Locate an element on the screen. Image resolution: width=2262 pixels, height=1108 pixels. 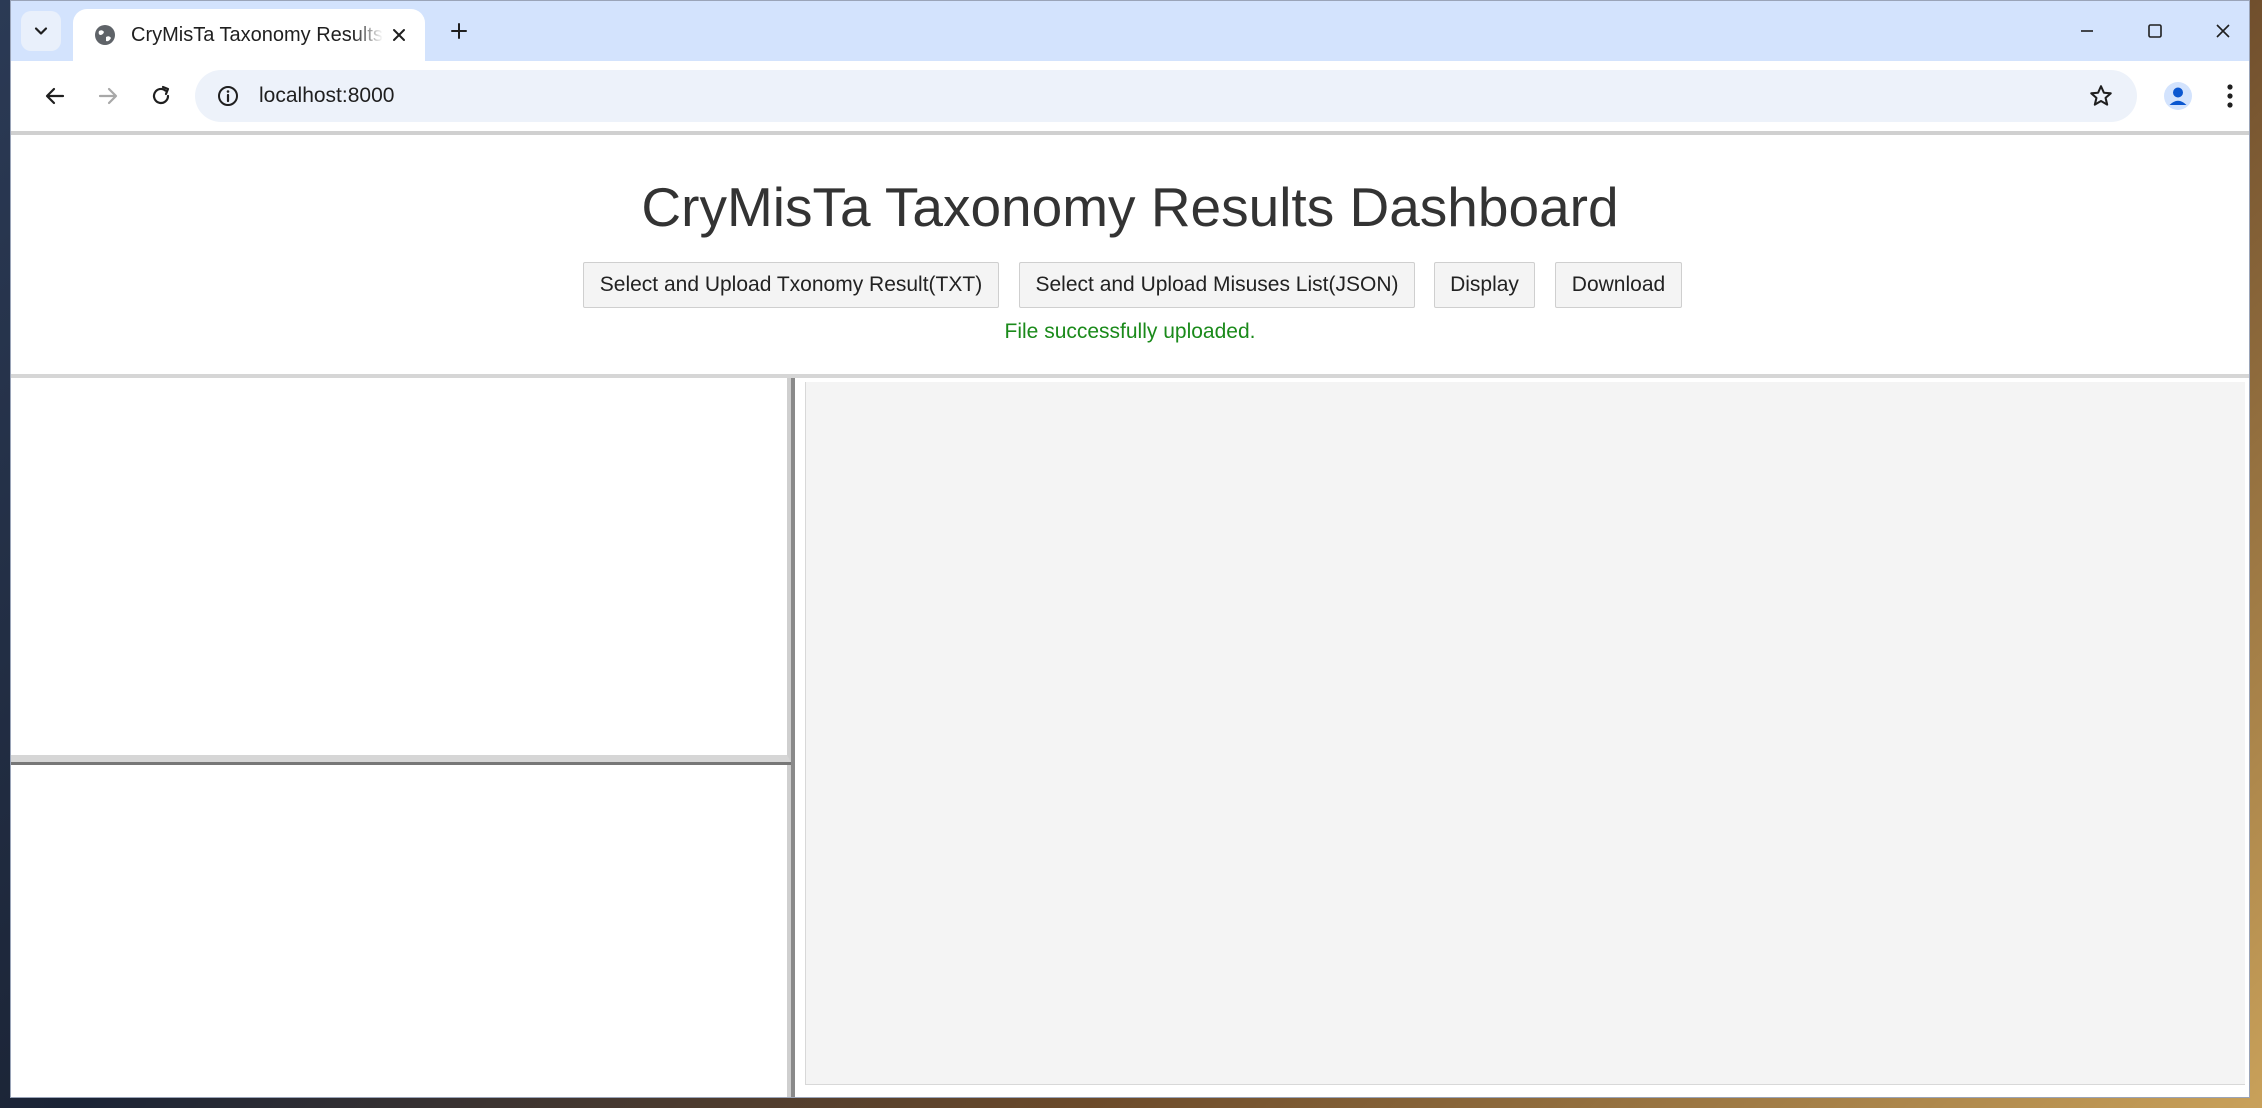
tab-close-button is located at coordinates (399, 35).